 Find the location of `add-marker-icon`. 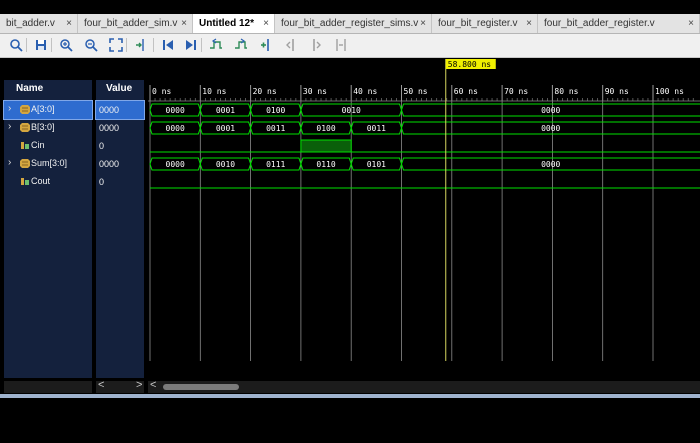

add-marker-icon is located at coordinates (266, 45).